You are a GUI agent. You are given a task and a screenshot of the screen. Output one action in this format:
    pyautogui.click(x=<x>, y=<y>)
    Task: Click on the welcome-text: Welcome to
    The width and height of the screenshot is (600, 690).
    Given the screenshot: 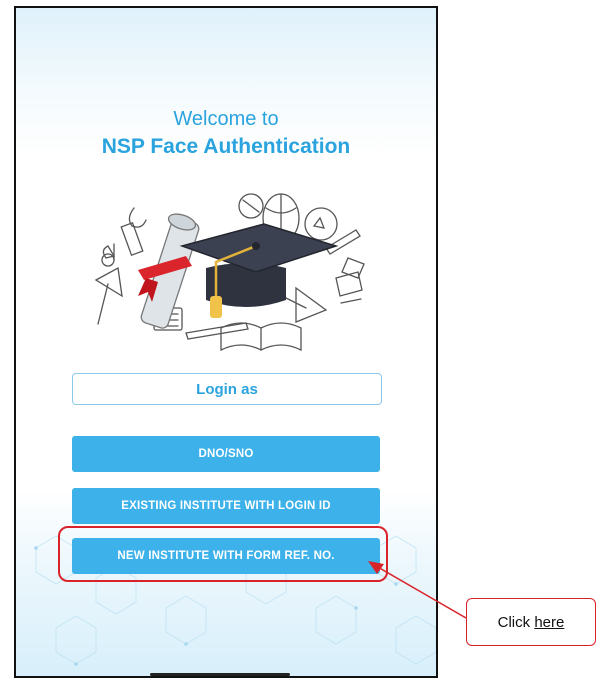 What is the action you would take?
    pyautogui.click(x=226, y=119)
    